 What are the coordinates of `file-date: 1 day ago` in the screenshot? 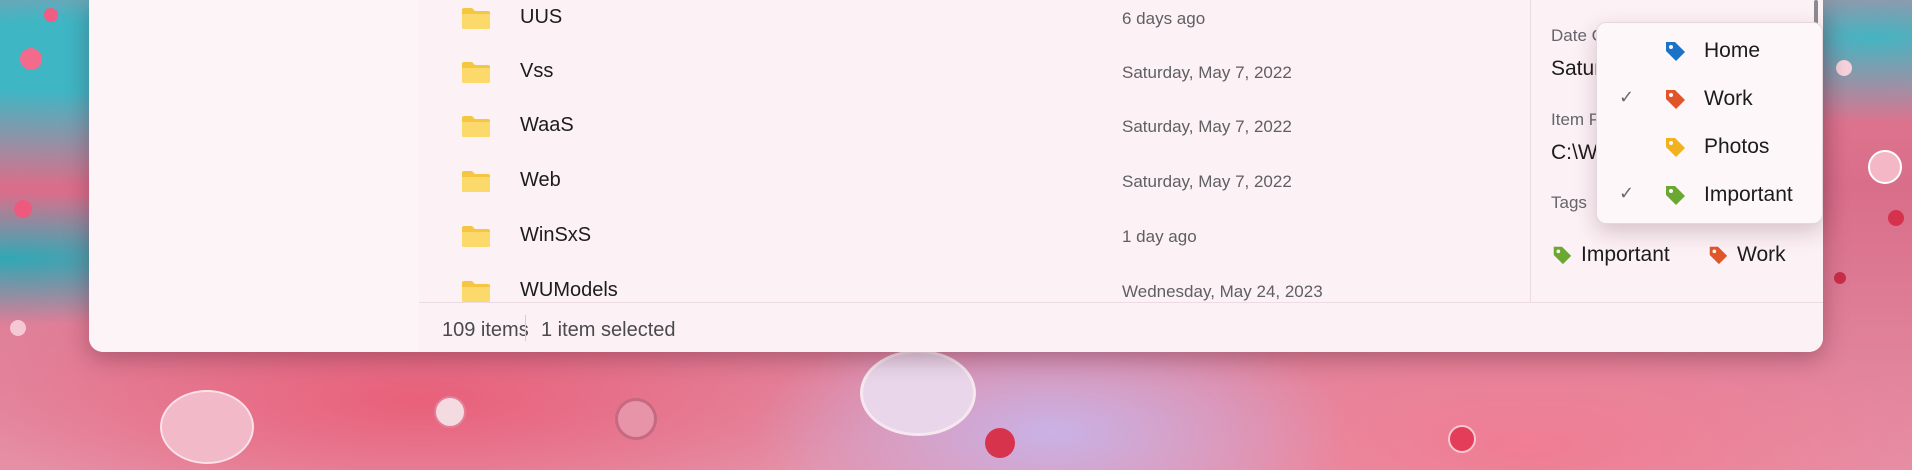 It's located at (1159, 236).